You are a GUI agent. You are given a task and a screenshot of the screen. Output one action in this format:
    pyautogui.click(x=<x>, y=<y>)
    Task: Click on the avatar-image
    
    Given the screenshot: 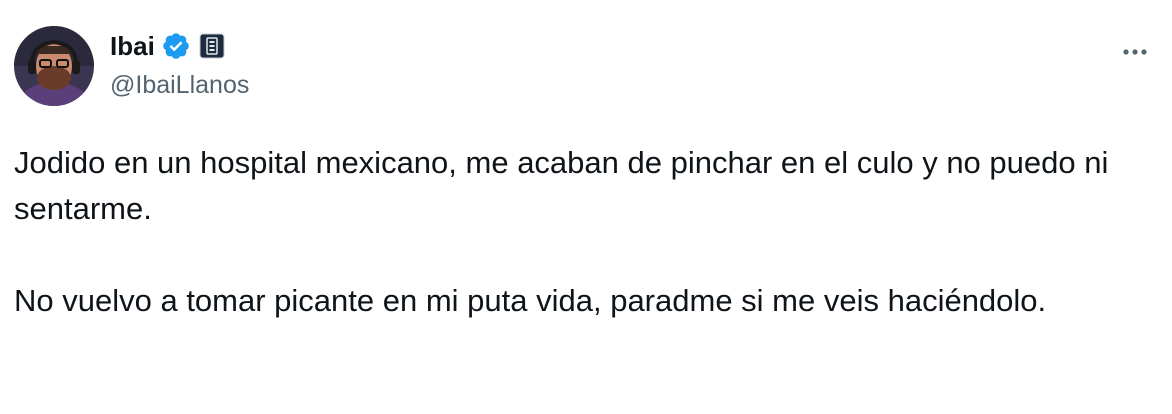 What is the action you would take?
    pyautogui.click(x=54, y=66)
    